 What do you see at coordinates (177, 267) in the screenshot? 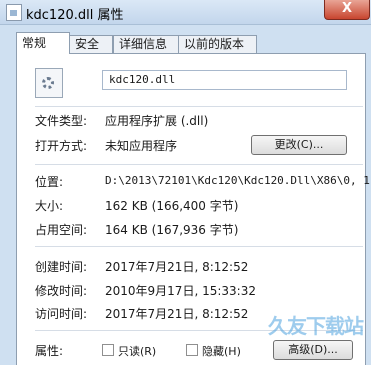
I see `created-value: 2017年7月21日, 8:12:52` at bounding box center [177, 267].